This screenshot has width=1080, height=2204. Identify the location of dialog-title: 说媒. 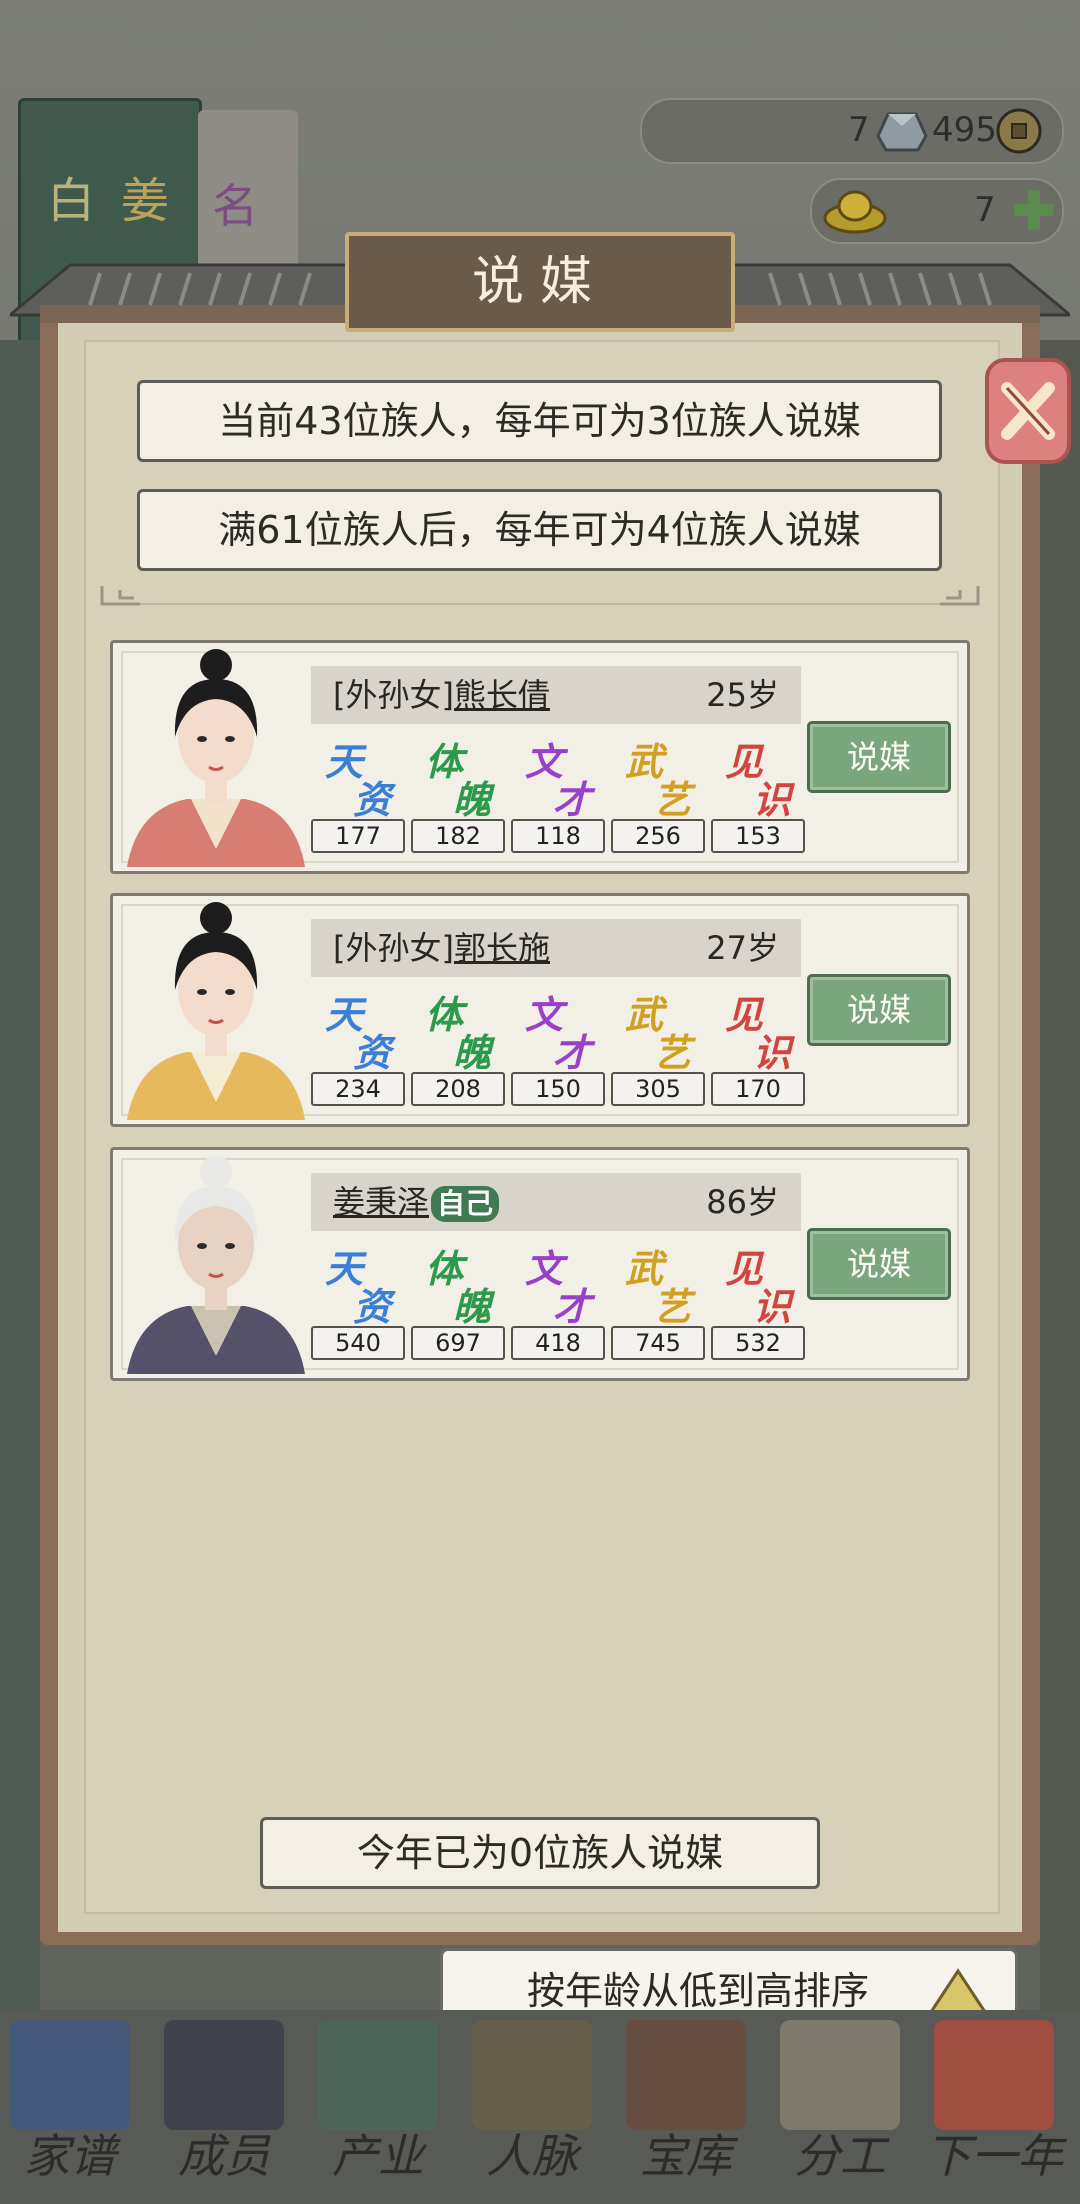
(539, 282).